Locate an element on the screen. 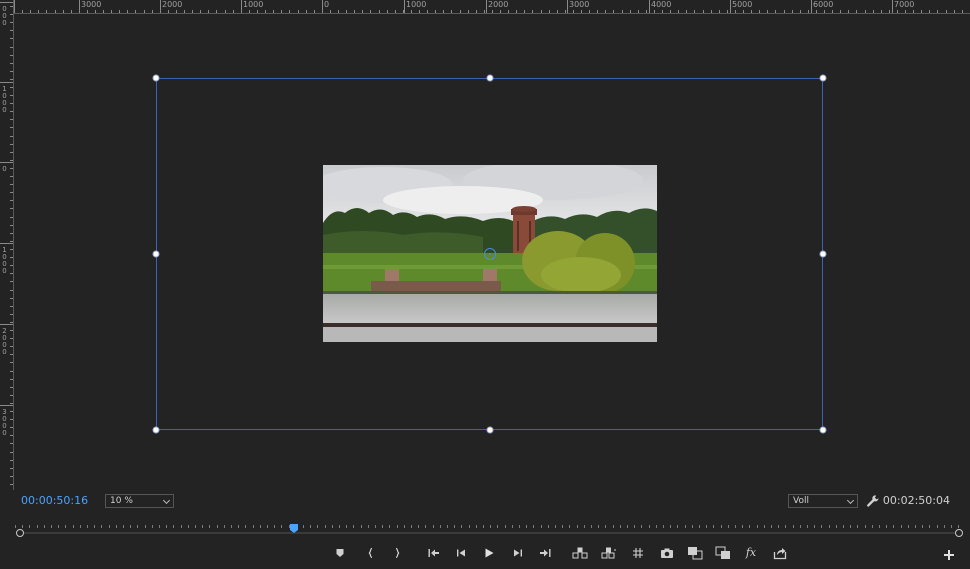 The width and height of the screenshot is (970, 569). marker-icon is located at coordinates (340, 553).